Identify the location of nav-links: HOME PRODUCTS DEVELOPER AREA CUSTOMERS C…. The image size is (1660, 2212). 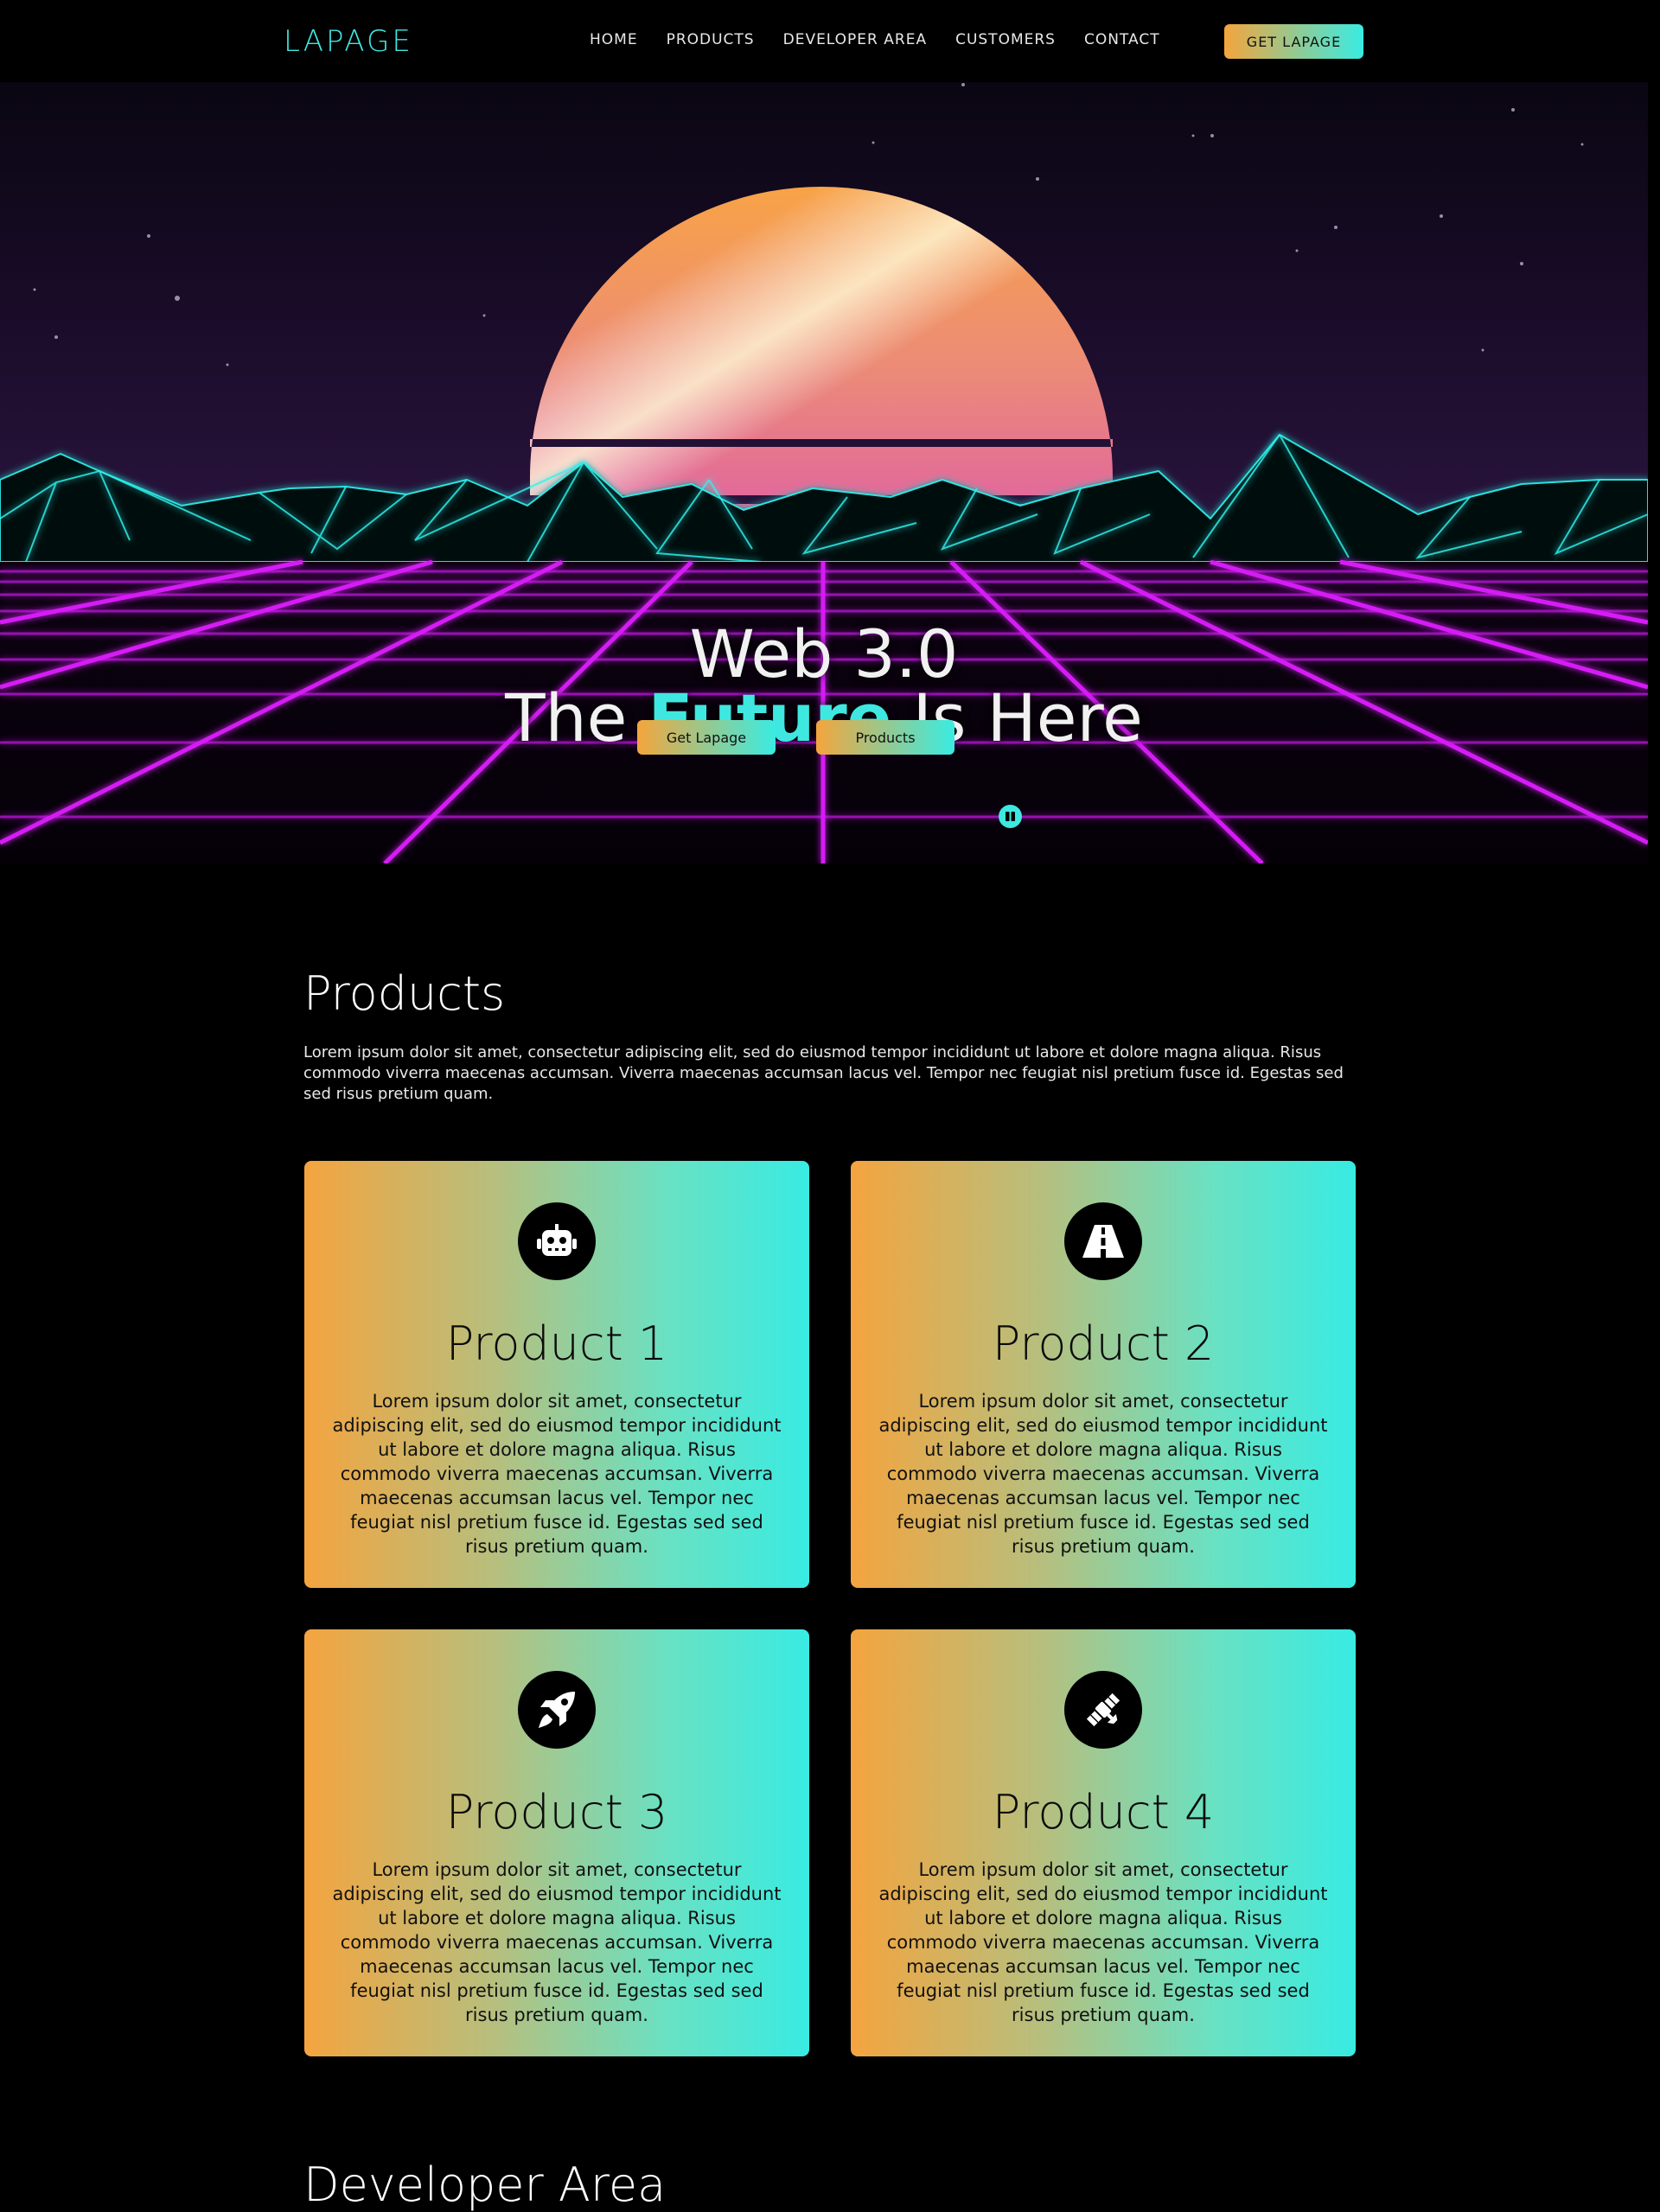
(889, 39).